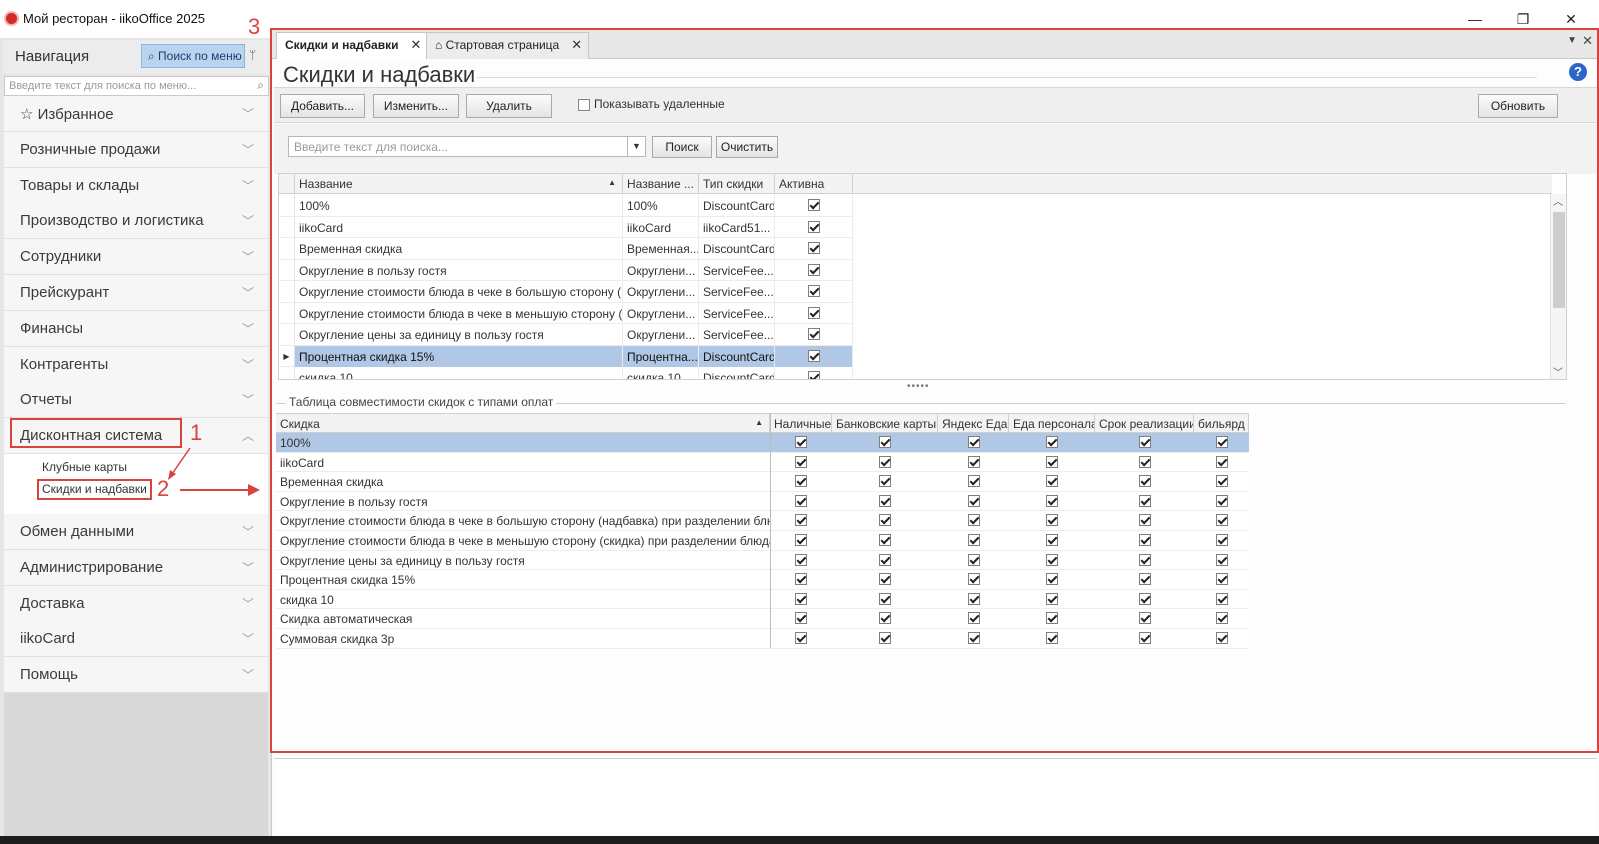 The image size is (1599, 844). I want to click on navigation-header: Навигация ⌕ Поиск по меню ᛘ, so click(136, 57).